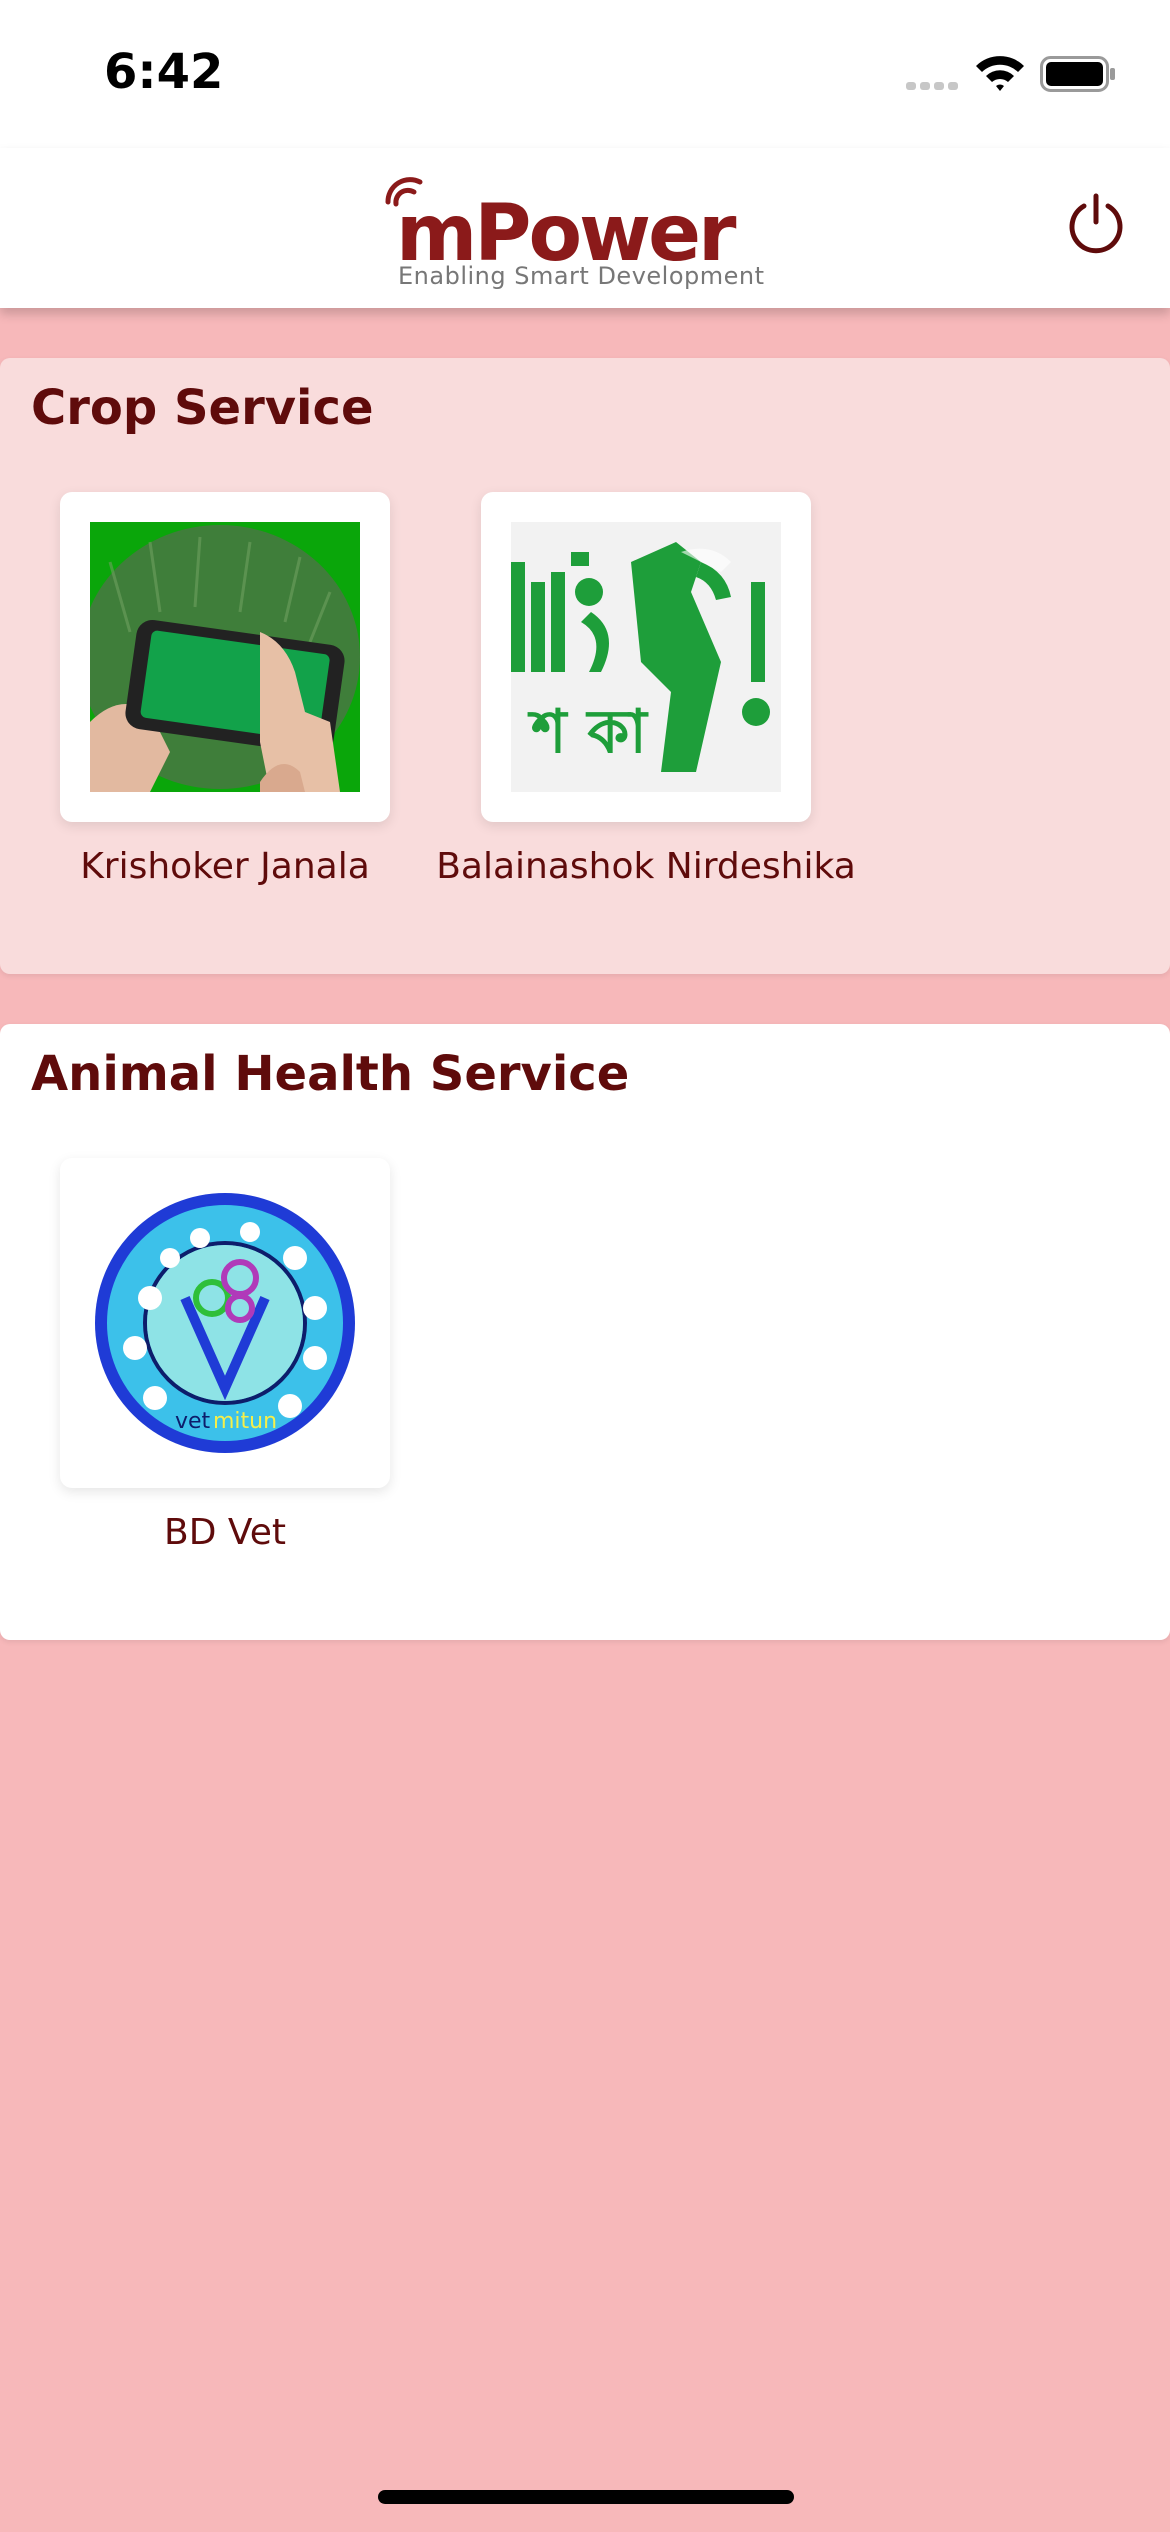  What do you see at coordinates (193, 1421) in the screenshot?
I see `svg-text: vet` at bounding box center [193, 1421].